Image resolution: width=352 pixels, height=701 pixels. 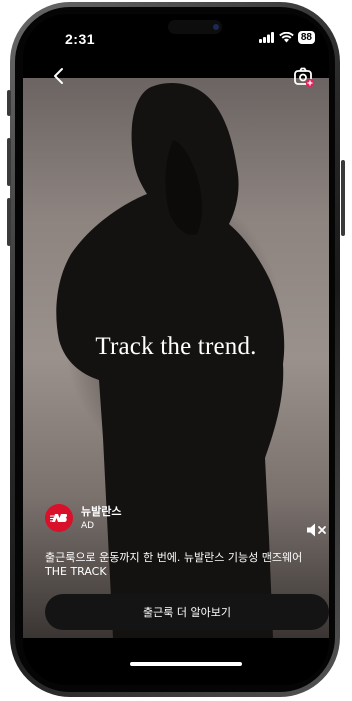 I want to click on camera-button, so click(x=304, y=77).